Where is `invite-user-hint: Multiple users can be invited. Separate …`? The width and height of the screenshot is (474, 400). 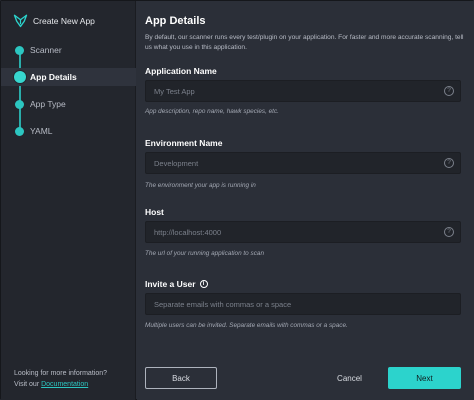 invite-user-hint: Multiple users can be invited. Separate … is located at coordinates (246, 325).